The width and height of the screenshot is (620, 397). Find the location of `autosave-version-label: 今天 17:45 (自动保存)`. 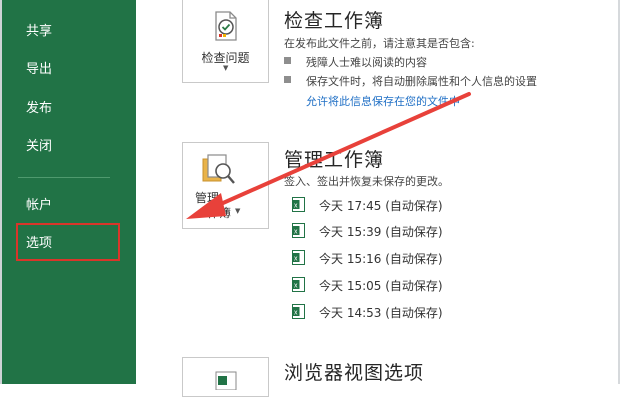

autosave-version-label: 今天 17:45 (自动保存) is located at coordinates (381, 206).